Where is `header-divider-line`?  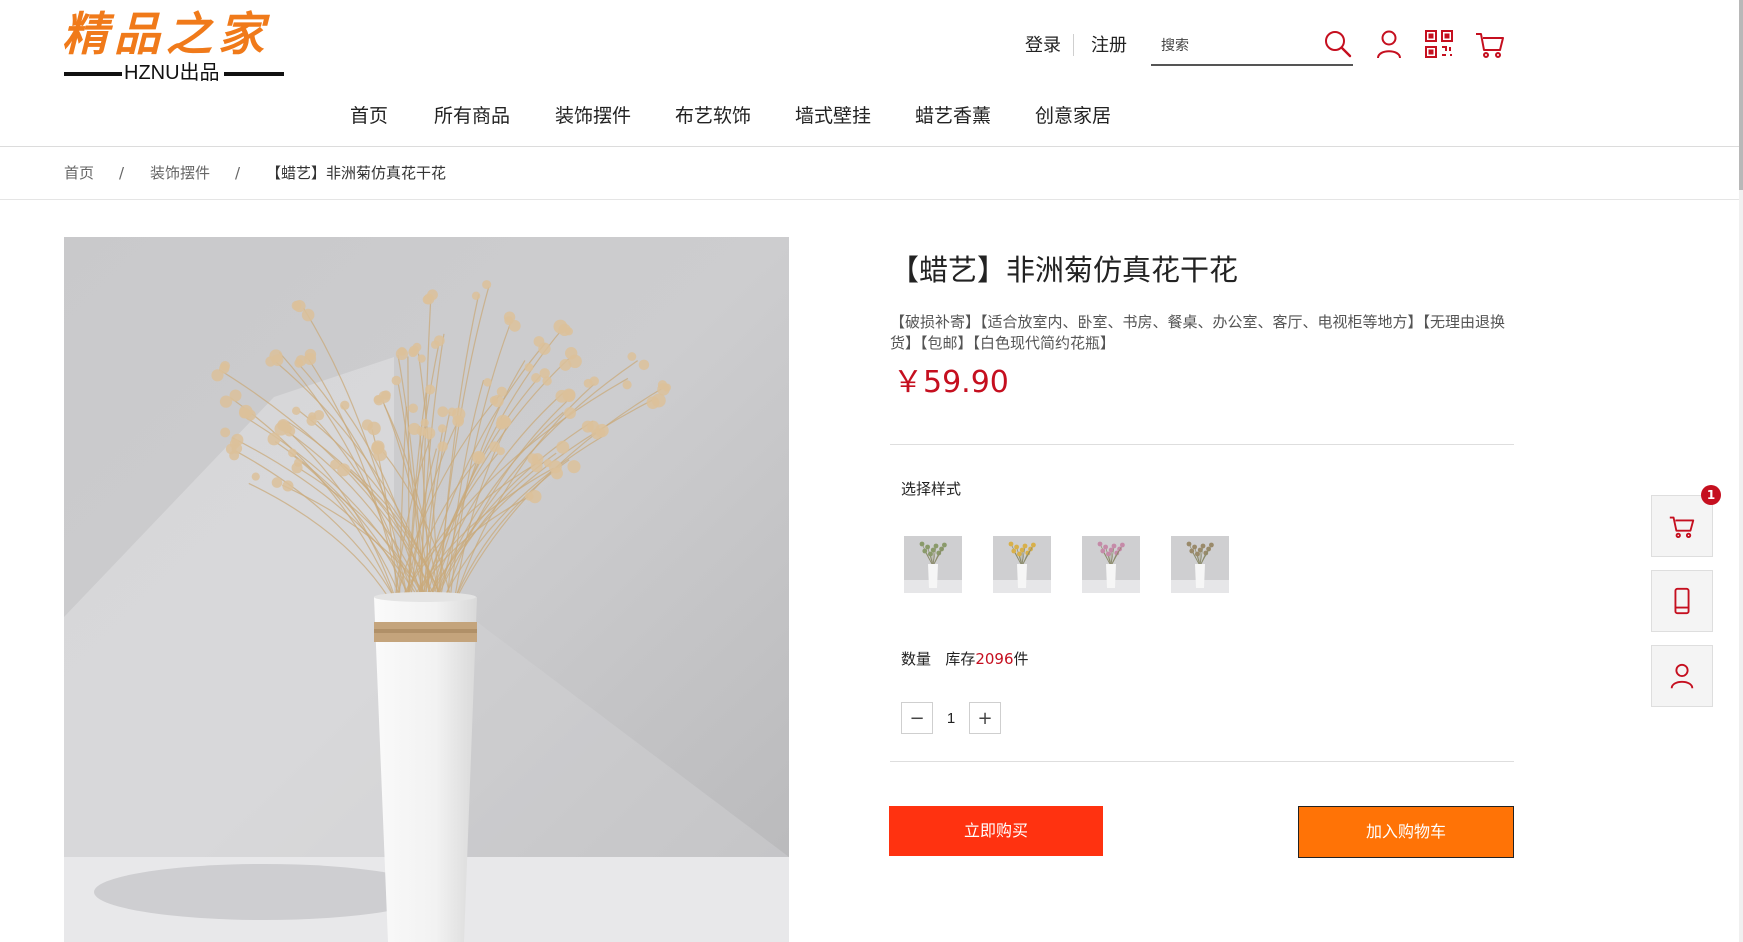
header-divider-line is located at coordinates (871, 146).